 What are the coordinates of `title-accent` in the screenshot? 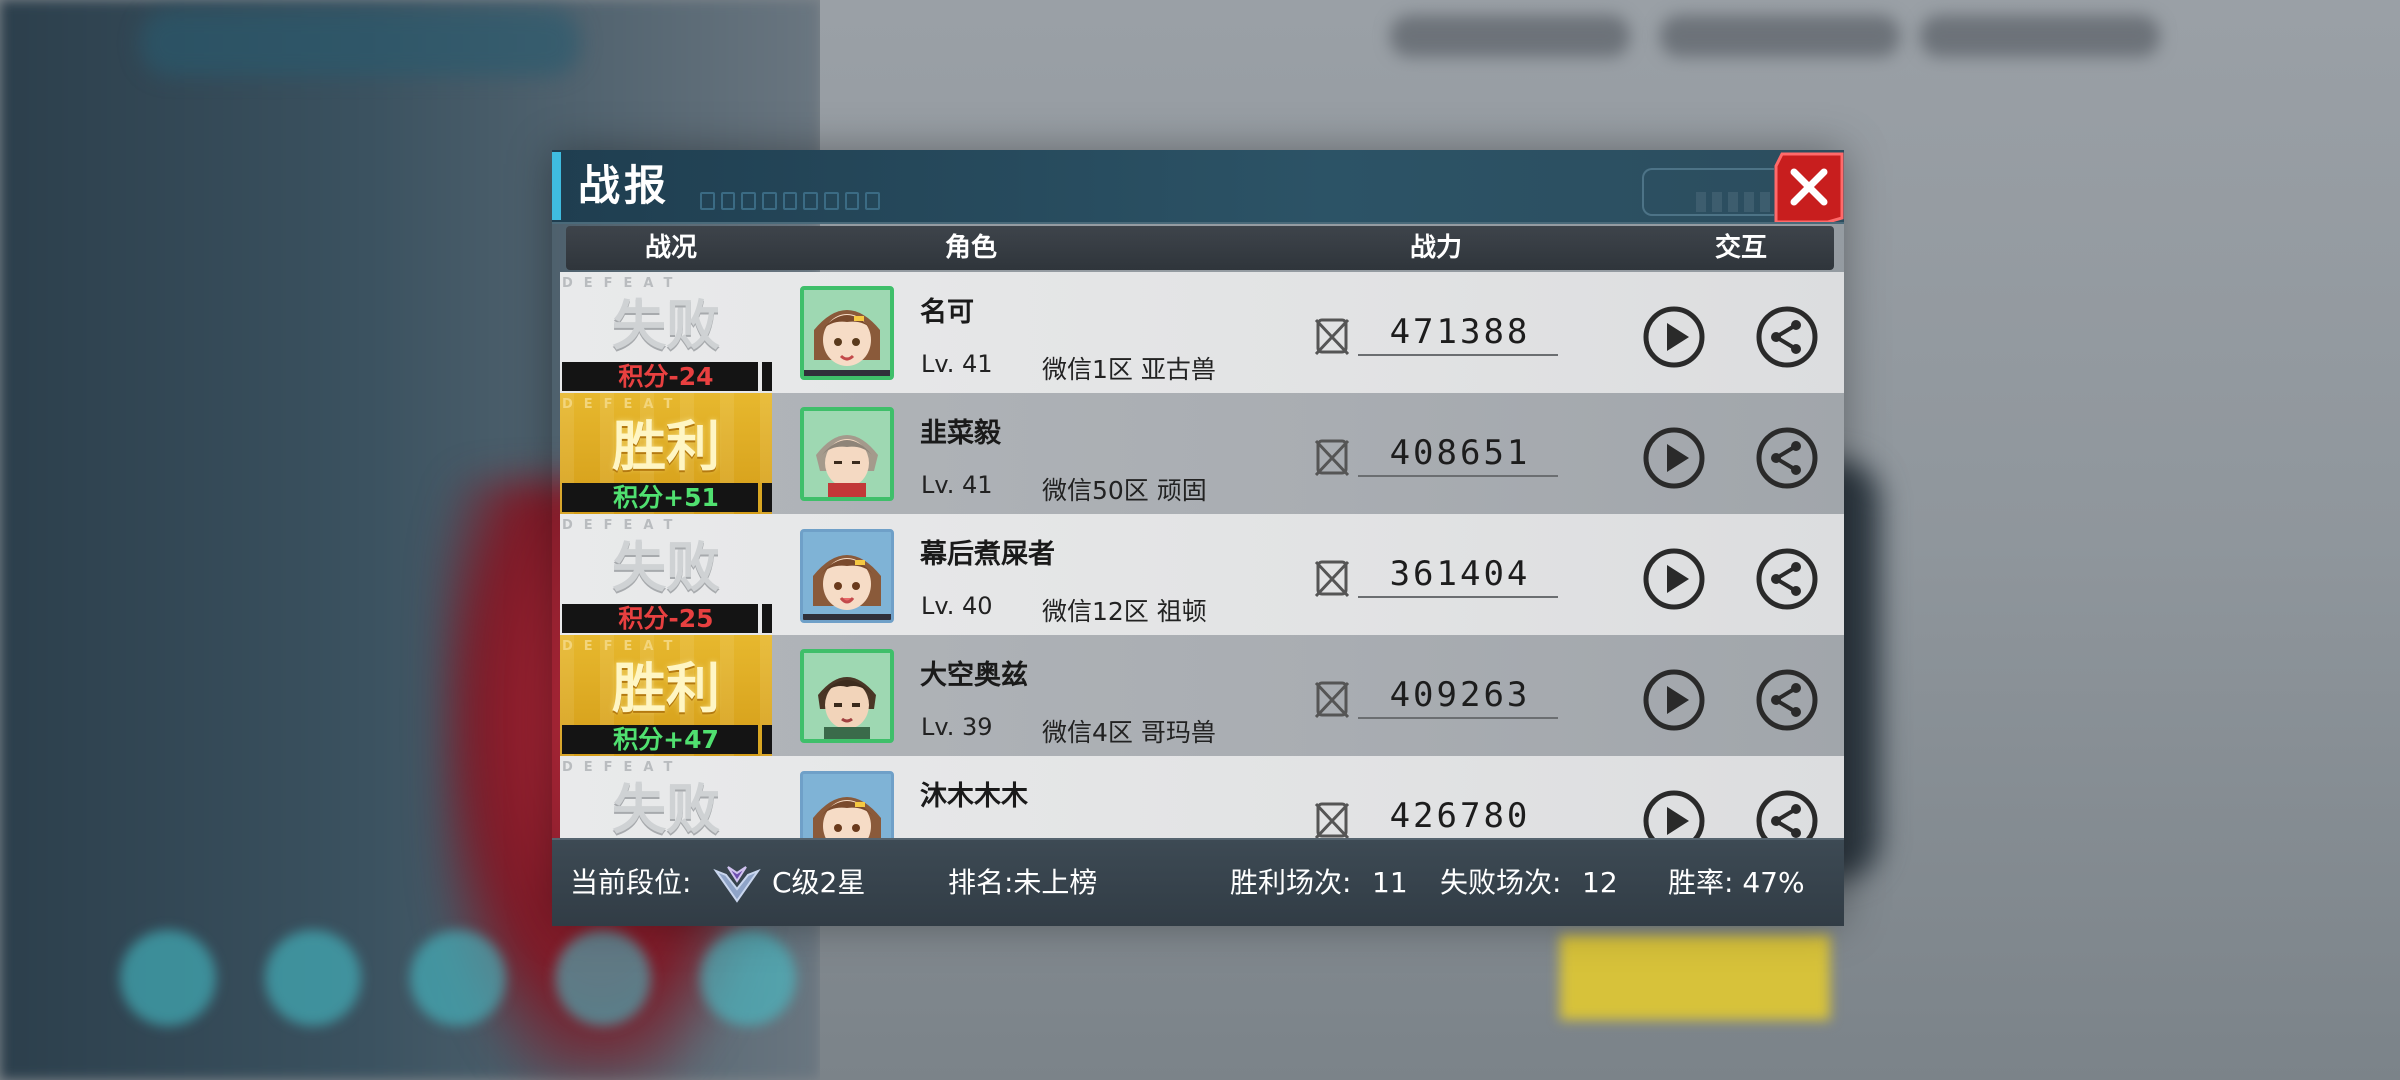 It's located at (556, 186).